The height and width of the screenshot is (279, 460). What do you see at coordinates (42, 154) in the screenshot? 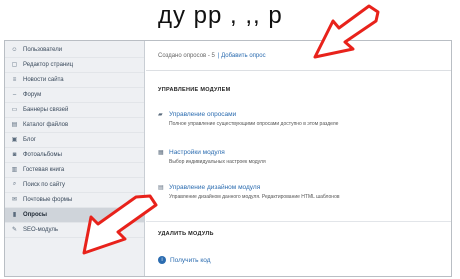
I see `sidebar-item-label: Фотоальбомы` at bounding box center [42, 154].